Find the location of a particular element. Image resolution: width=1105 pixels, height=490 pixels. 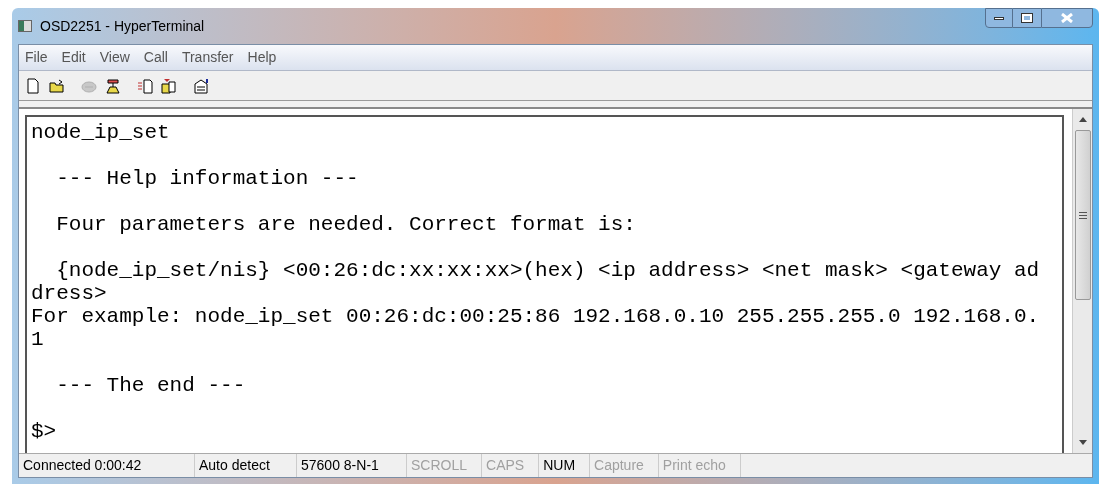

window-title: OSD2251 - HyperTerminal is located at coordinates (122, 26).